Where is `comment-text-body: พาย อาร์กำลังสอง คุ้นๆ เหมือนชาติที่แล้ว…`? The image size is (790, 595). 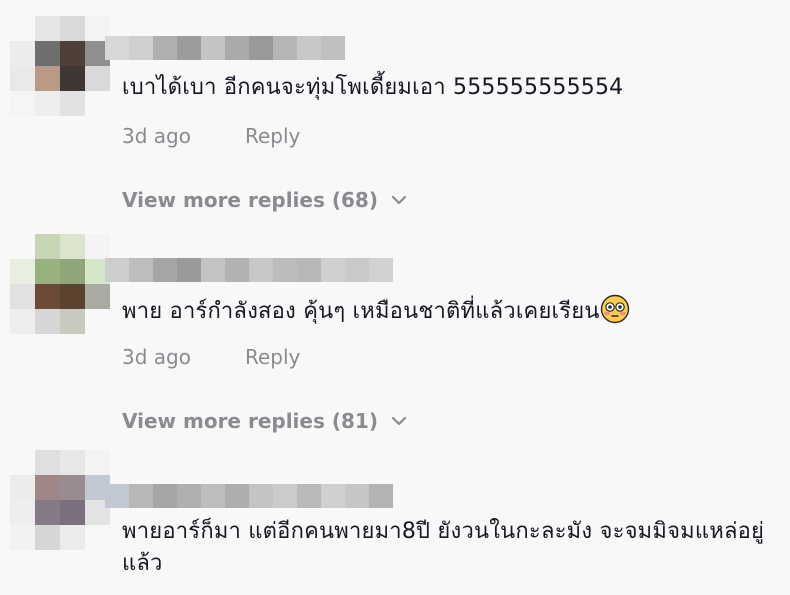 comment-text-body: พาย อาร์กำลังสอง คุ้นๆ เหมือนชาติที่แล้ว… is located at coordinates (361, 311).